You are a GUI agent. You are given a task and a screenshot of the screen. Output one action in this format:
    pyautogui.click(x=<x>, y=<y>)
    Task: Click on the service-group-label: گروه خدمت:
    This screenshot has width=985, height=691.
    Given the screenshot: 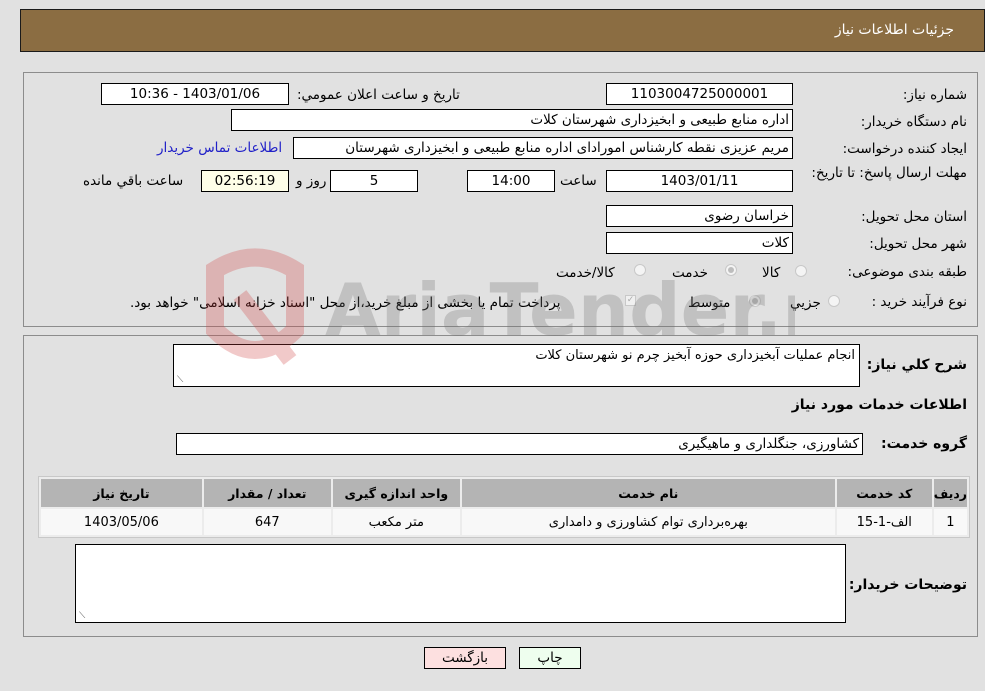 What is the action you would take?
    pyautogui.click(x=924, y=444)
    